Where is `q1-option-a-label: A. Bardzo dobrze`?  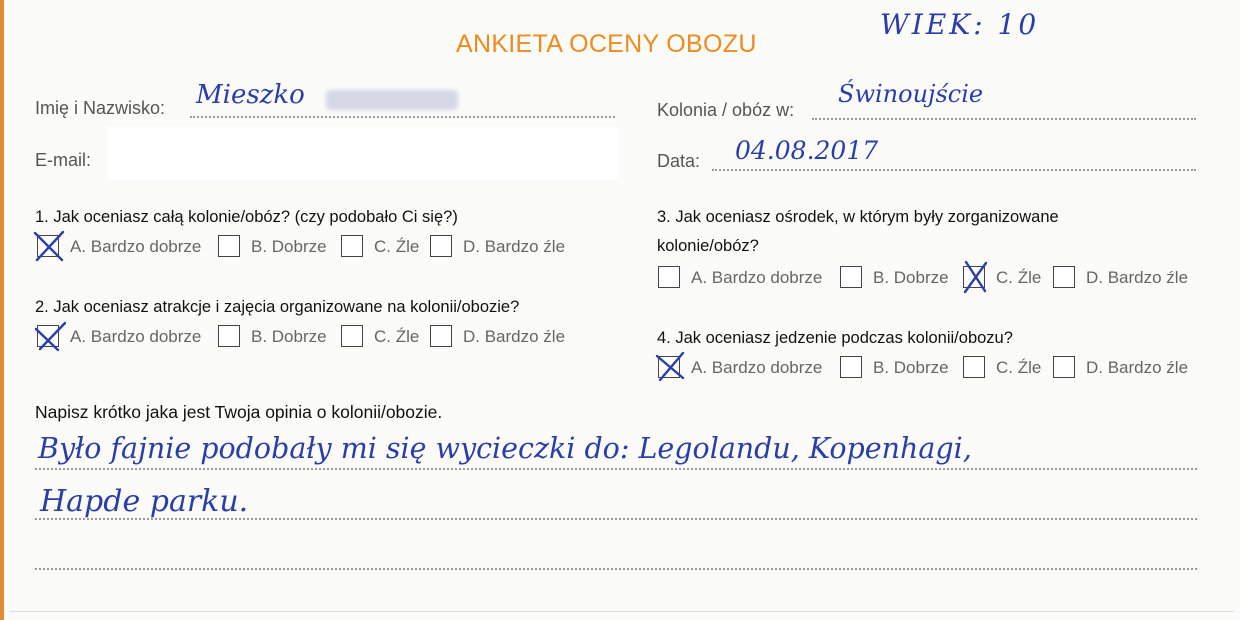
q1-option-a-label: A. Bardzo dobrze is located at coordinates (136, 246).